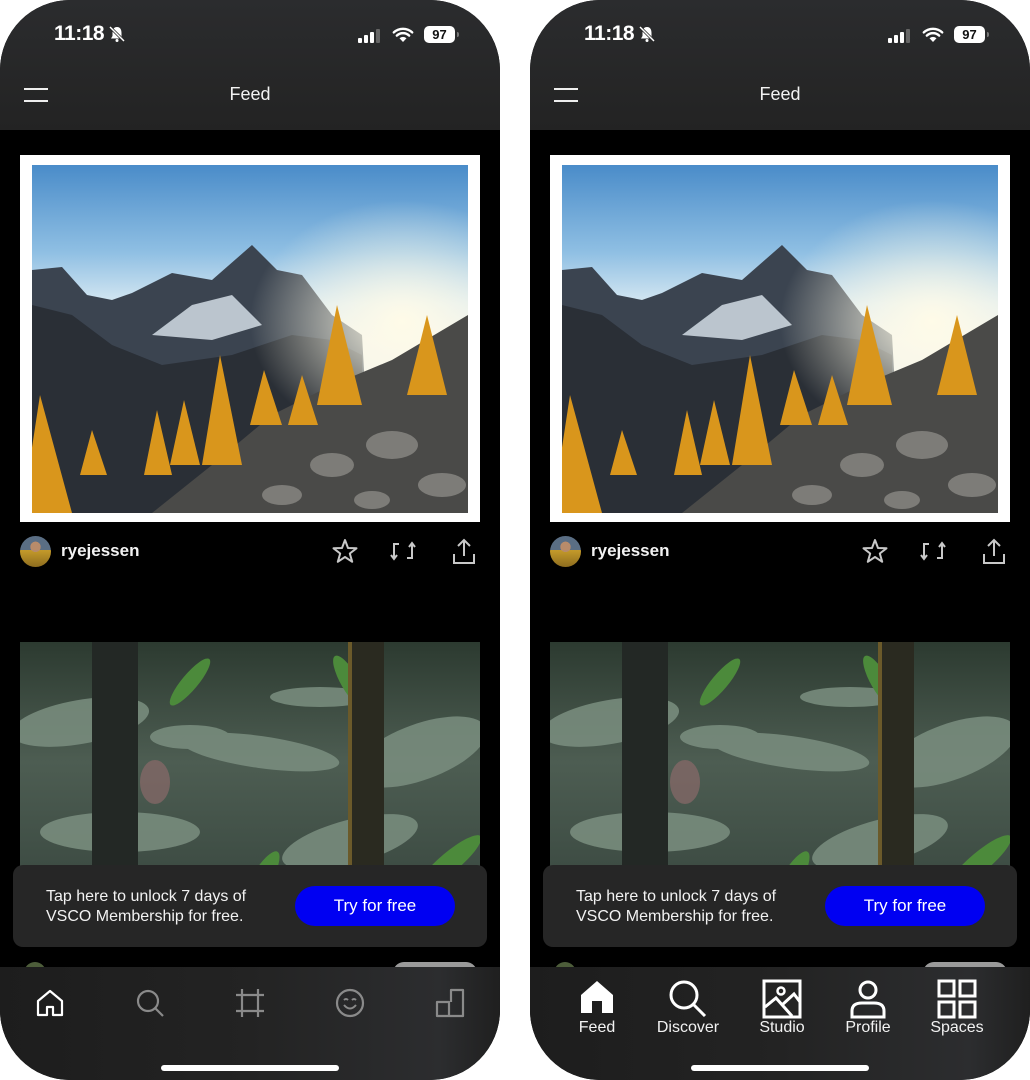  I want to click on grid-icon, so click(957, 999).